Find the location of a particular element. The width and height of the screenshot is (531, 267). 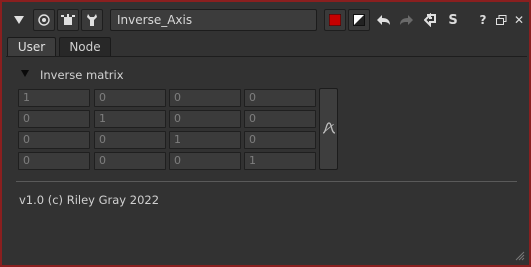

script-icon: S is located at coordinates (453, 20).